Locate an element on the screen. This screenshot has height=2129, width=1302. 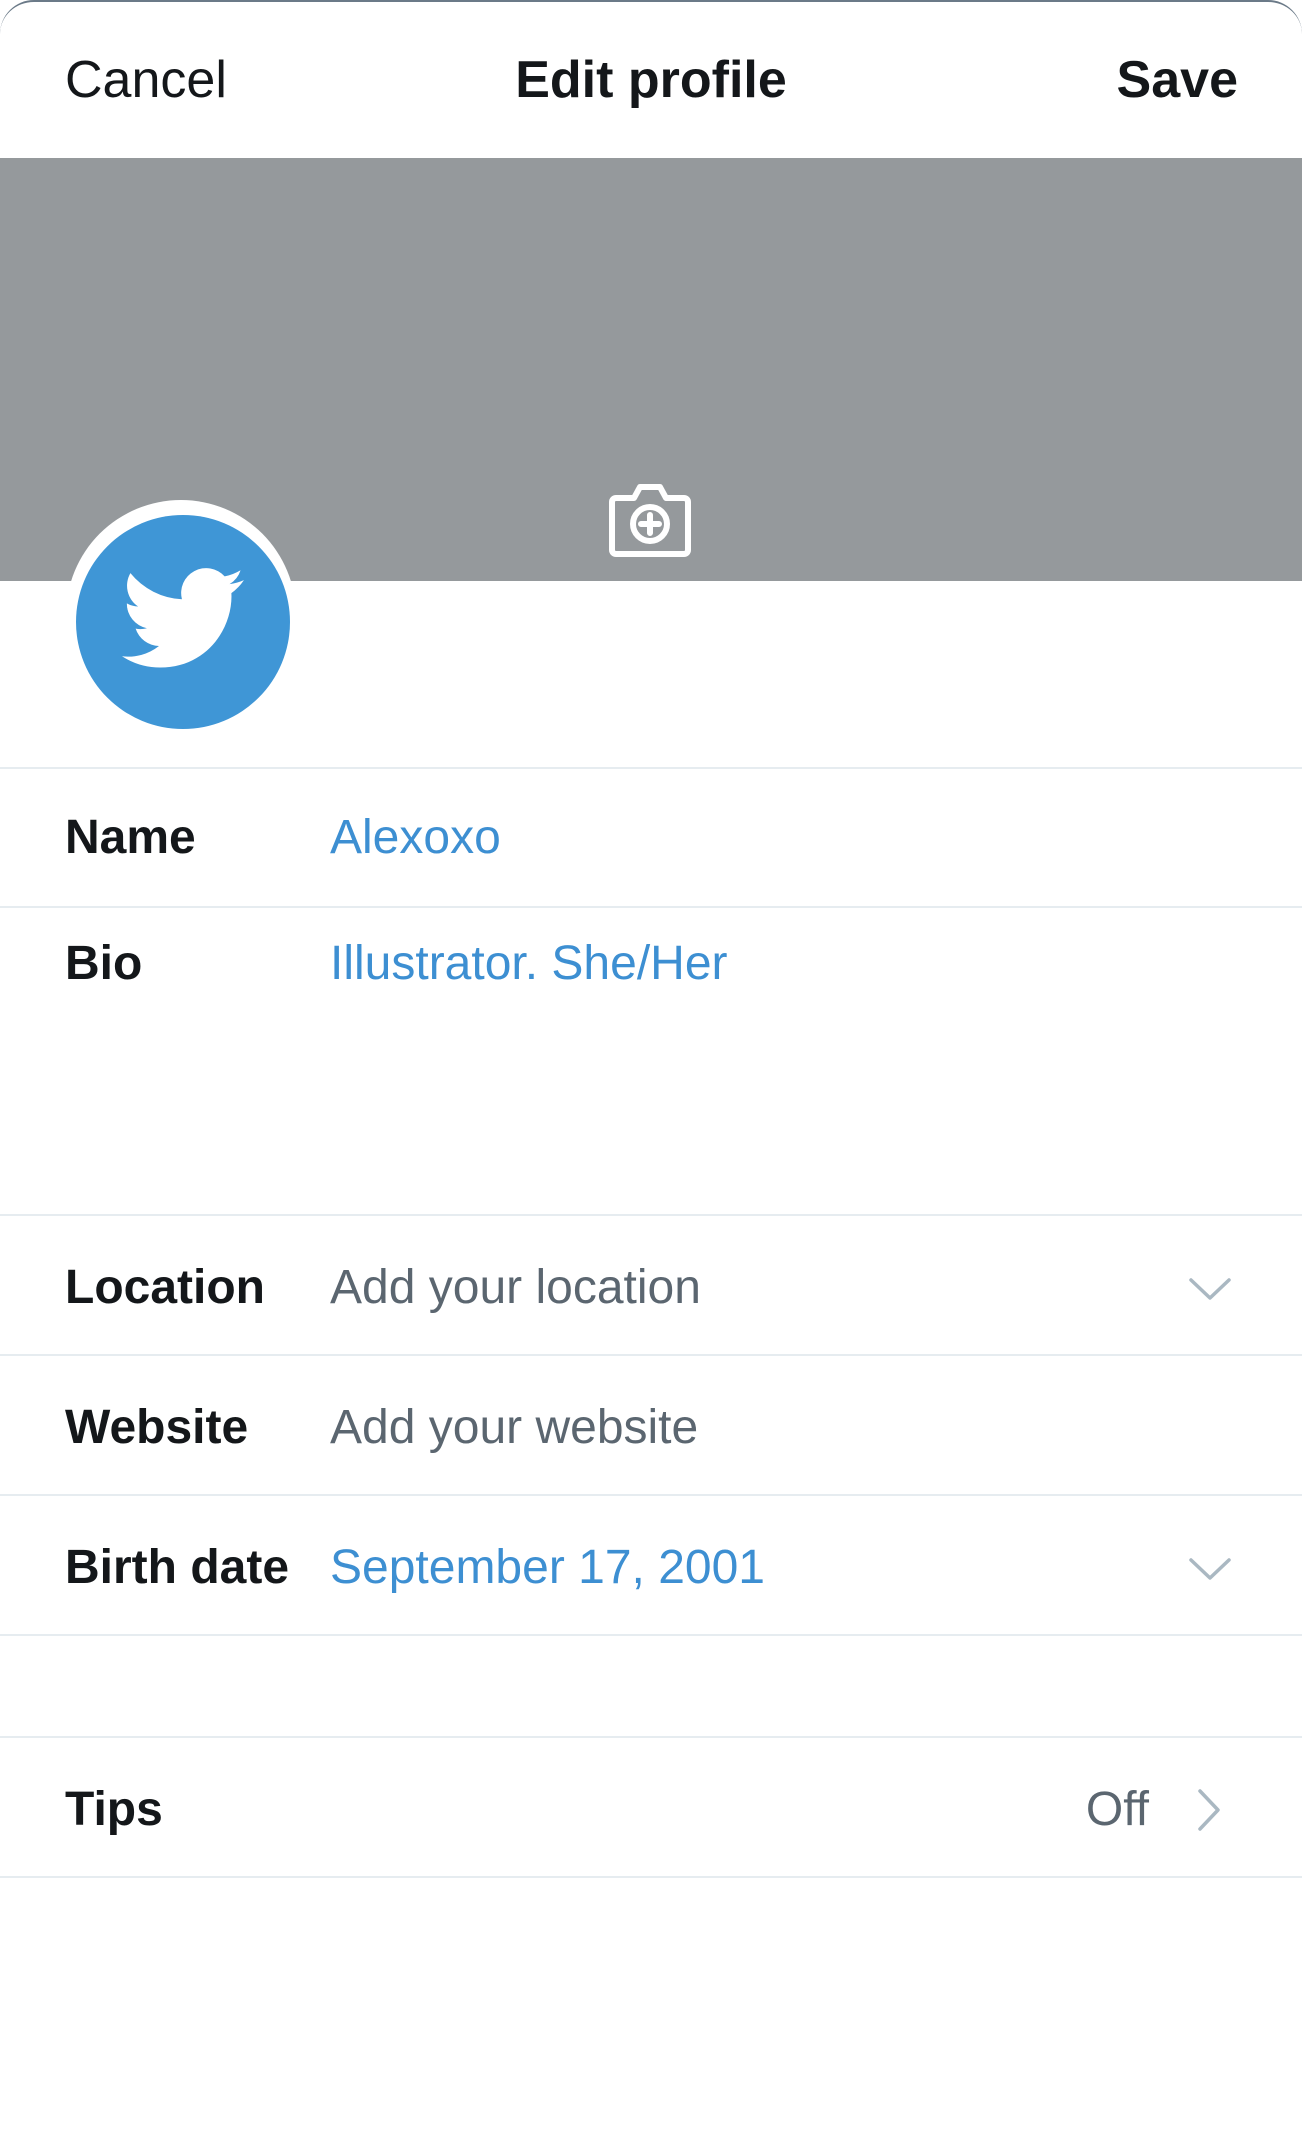
tips-label: Tips is located at coordinates (114, 1809).